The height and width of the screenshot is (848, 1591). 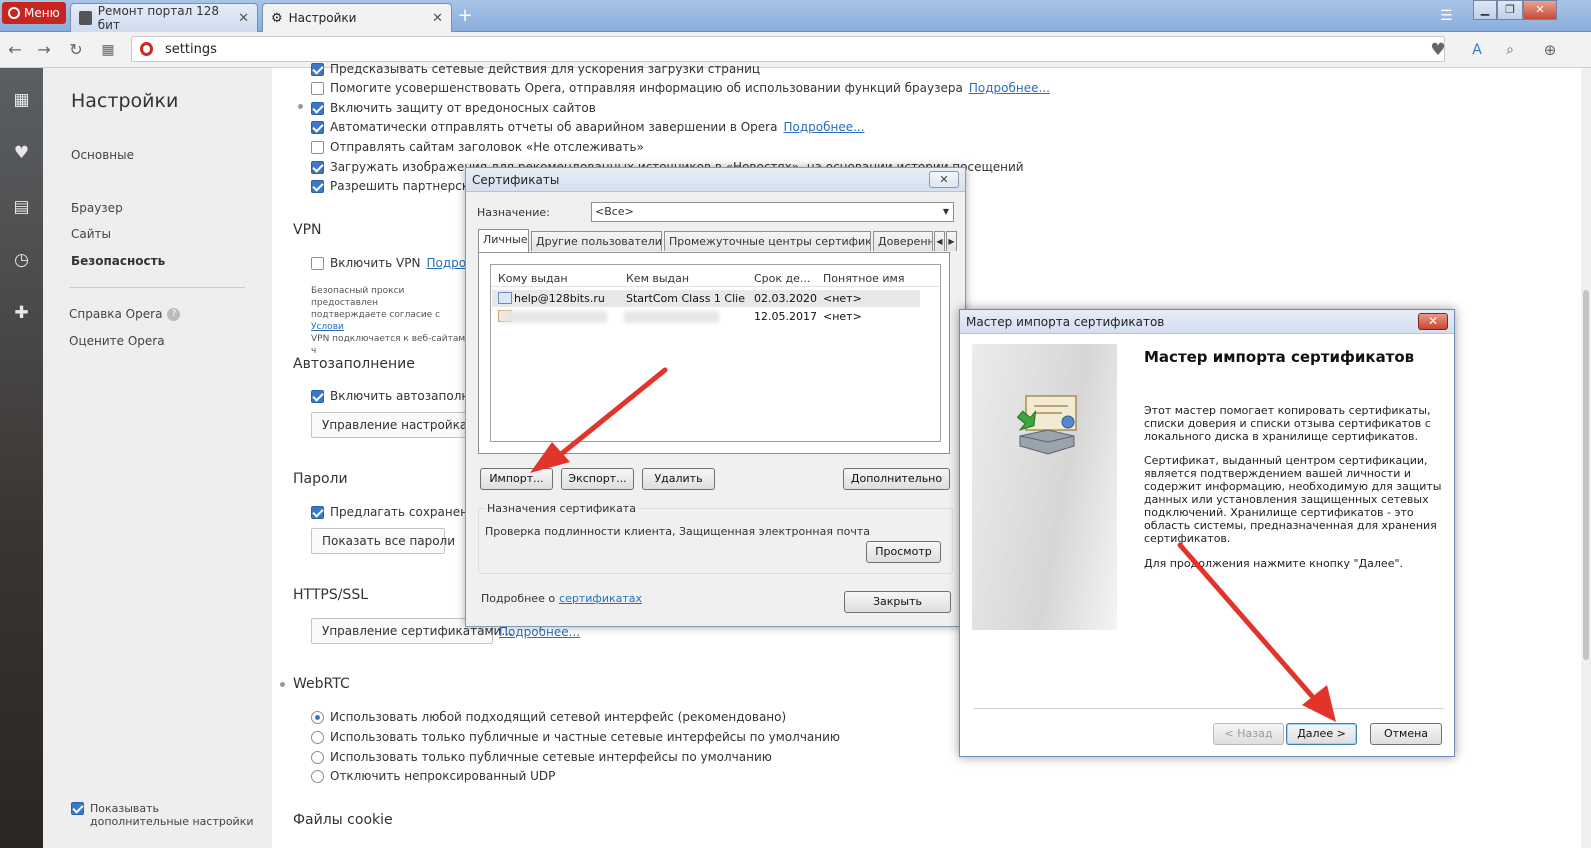 What do you see at coordinates (600, 598) in the screenshot?
I see `certificates-link: сертификатах` at bounding box center [600, 598].